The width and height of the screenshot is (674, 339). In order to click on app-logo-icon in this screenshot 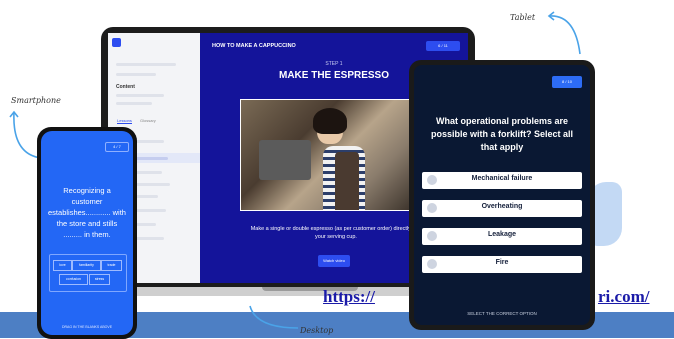, I will do `click(116, 42)`.